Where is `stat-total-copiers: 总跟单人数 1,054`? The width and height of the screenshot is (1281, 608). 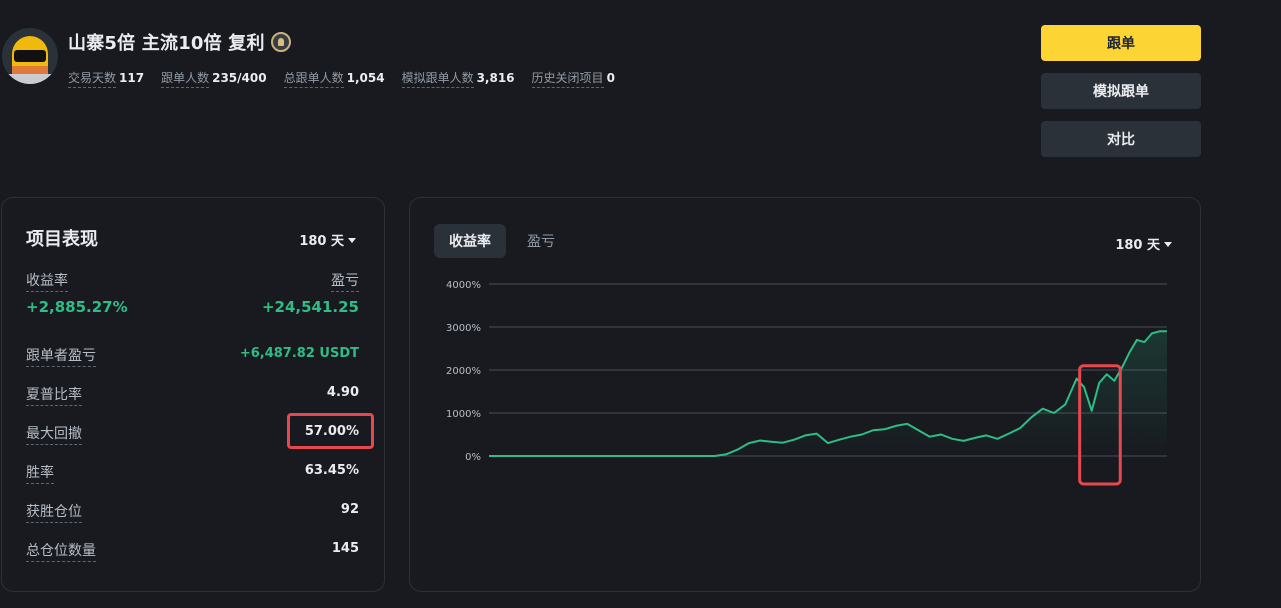
stat-total-copiers: 总跟单人数 1,054 is located at coordinates (334, 78).